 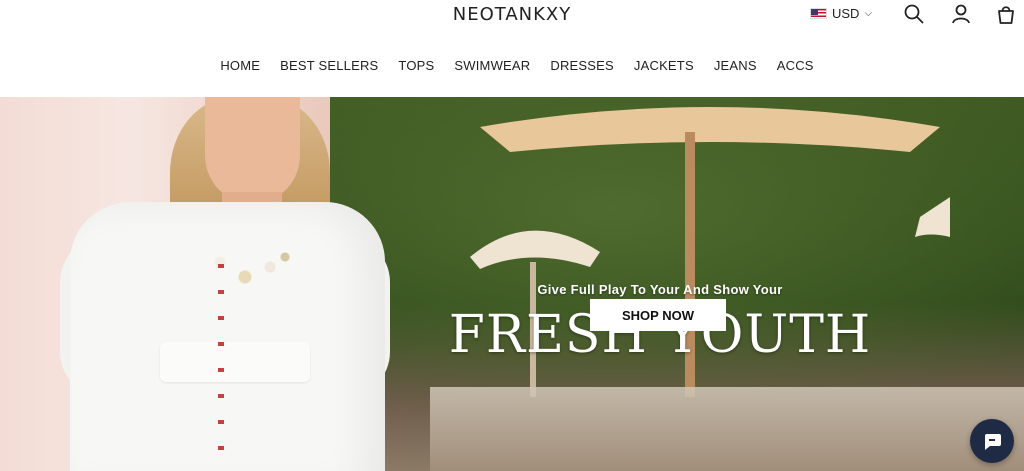 What do you see at coordinates (914, 14) in the screenshot?
I see `search-icon` at bounding box center [914, 14].